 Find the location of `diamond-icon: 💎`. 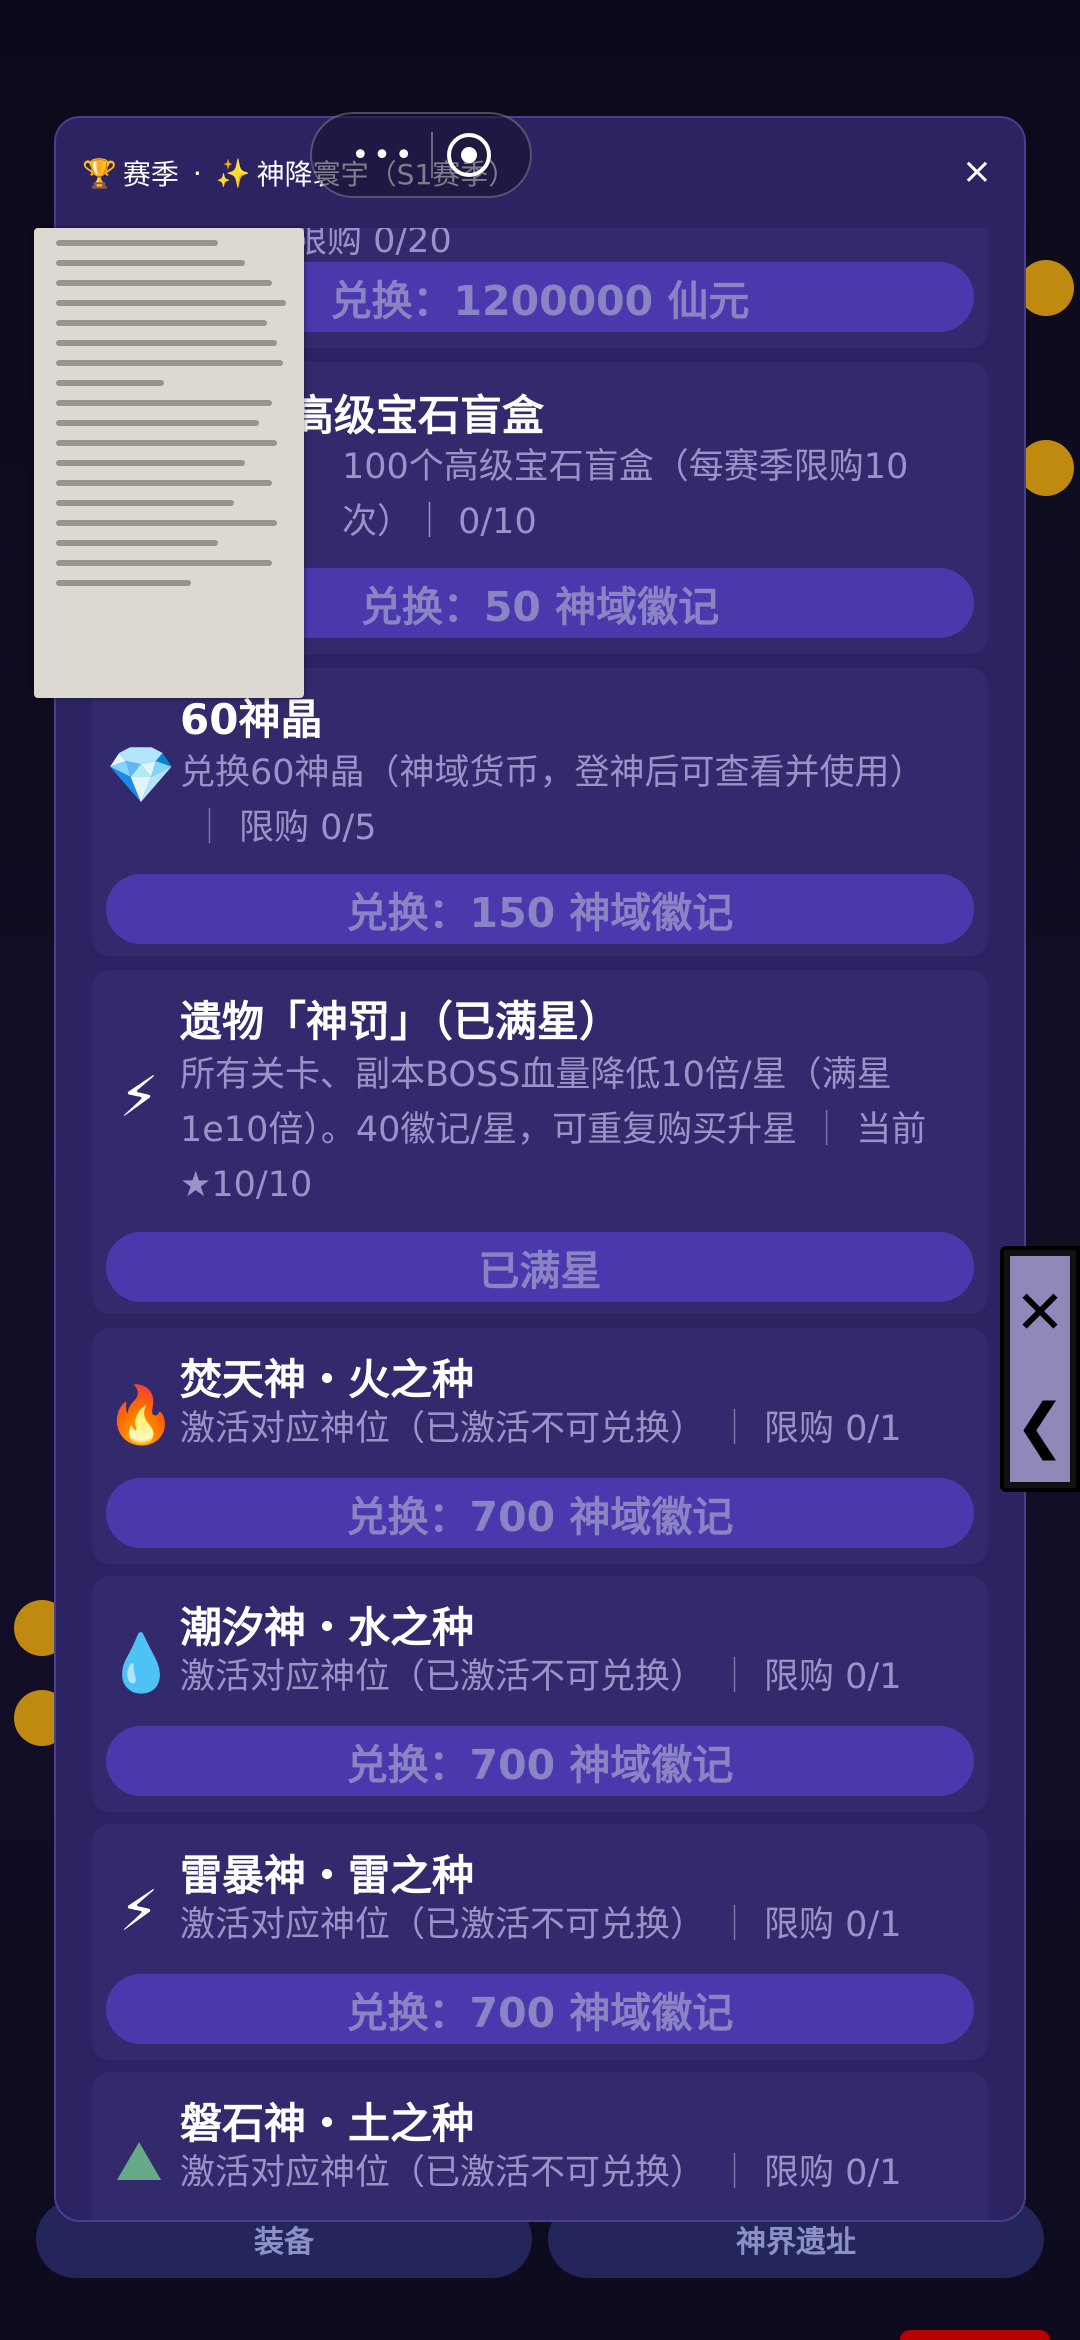

diamond-icon: 💎 is located at coordinates (141, 775).